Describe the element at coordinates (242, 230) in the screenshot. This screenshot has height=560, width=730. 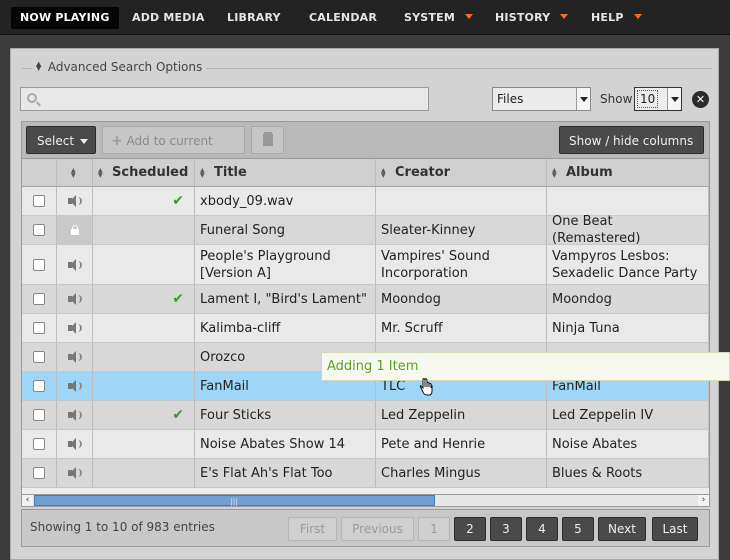
I see `title-text: Funeral Song` at that location.